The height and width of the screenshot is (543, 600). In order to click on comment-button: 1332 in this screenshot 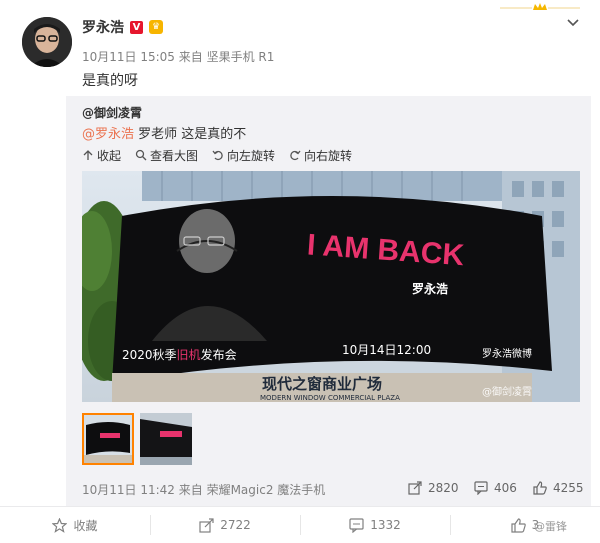, I will do `click(375, 525)`.